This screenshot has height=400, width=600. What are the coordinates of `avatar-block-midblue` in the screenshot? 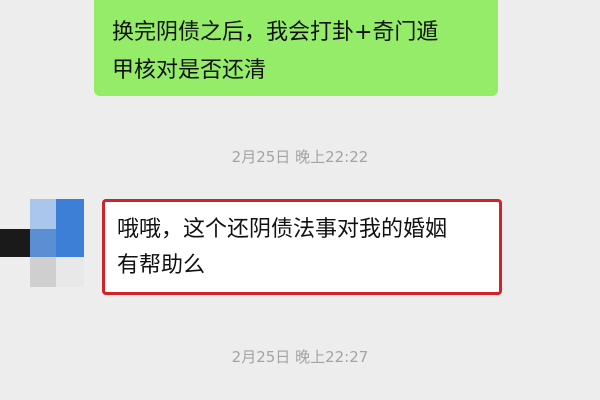 It's located at (43, 243).